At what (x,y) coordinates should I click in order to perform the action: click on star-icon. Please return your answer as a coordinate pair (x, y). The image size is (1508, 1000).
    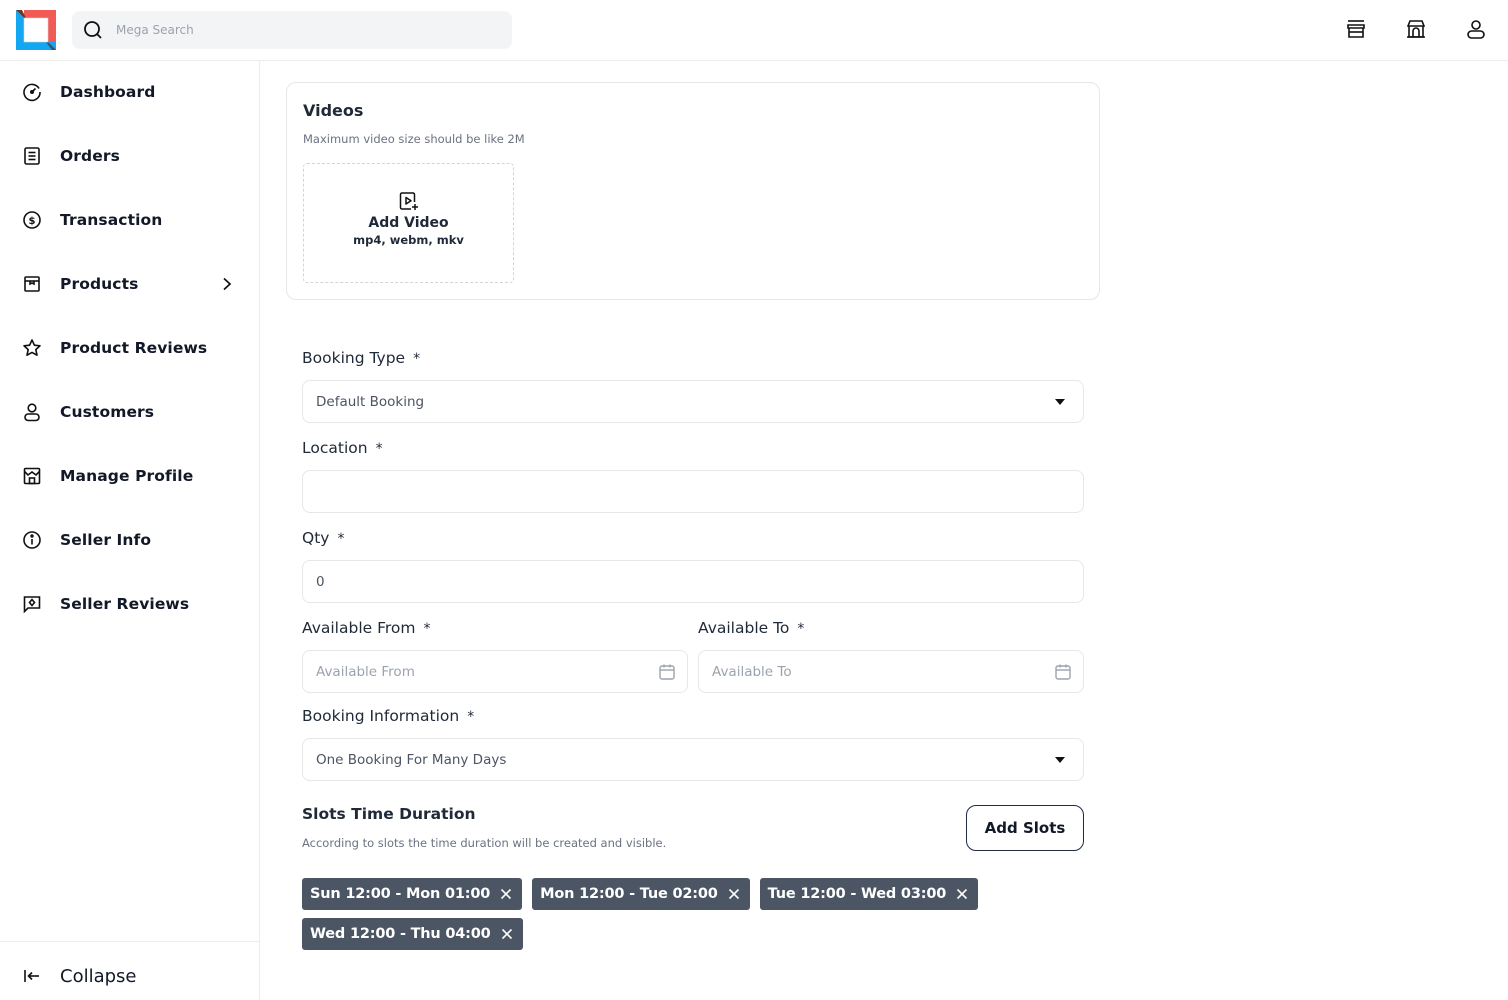
    Looking at the image, I should click on (32, 348).